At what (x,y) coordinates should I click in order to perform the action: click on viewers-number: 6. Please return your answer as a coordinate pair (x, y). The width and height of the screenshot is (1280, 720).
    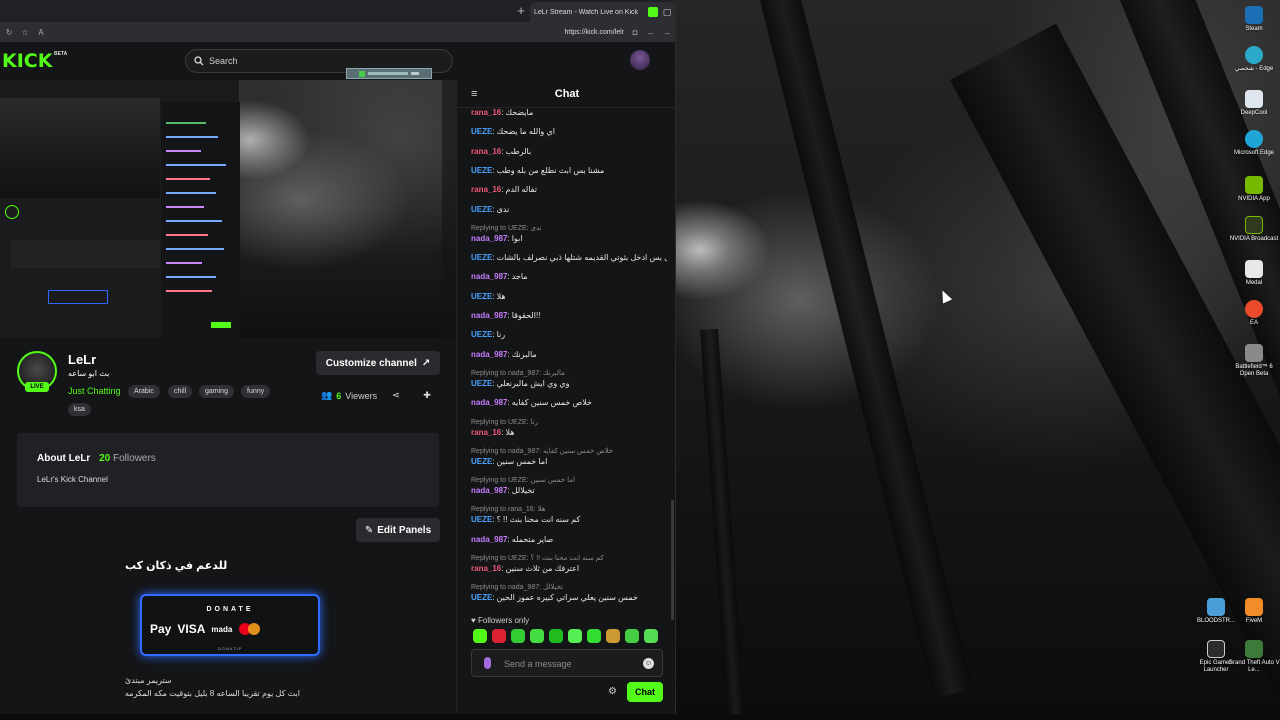
    Looking at the image, I should click on (339, 395).